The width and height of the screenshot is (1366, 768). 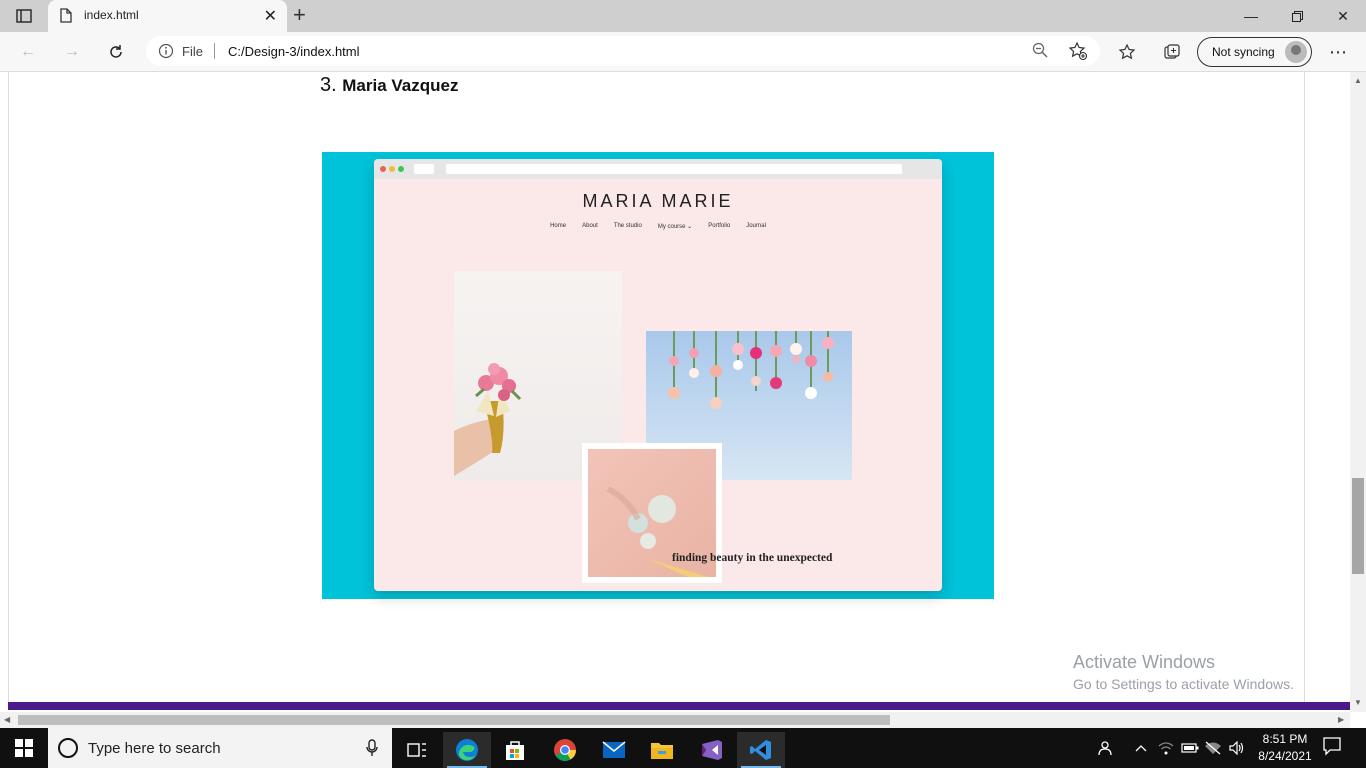 I want to click on mock-site-tagline: finding beauty in the unexpected, so click(x=752, y=558).